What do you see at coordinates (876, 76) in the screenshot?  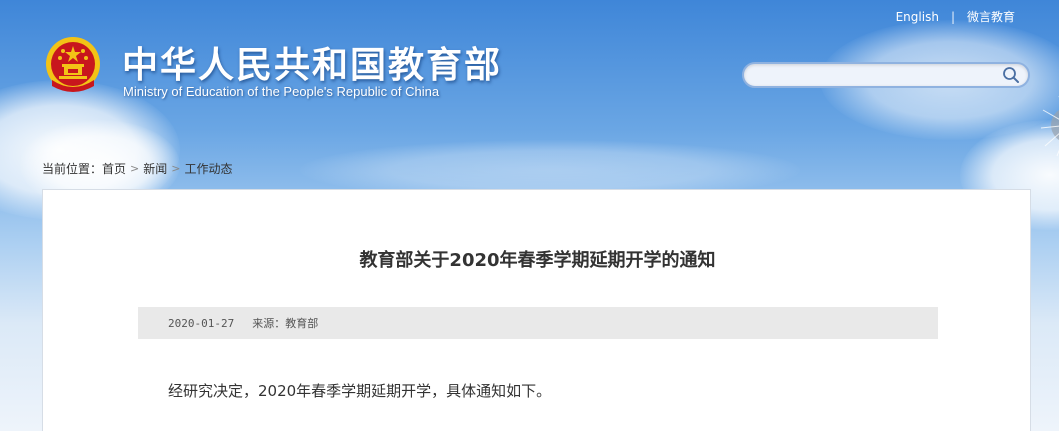 I see `search-input` at bounding box center [876, 76].